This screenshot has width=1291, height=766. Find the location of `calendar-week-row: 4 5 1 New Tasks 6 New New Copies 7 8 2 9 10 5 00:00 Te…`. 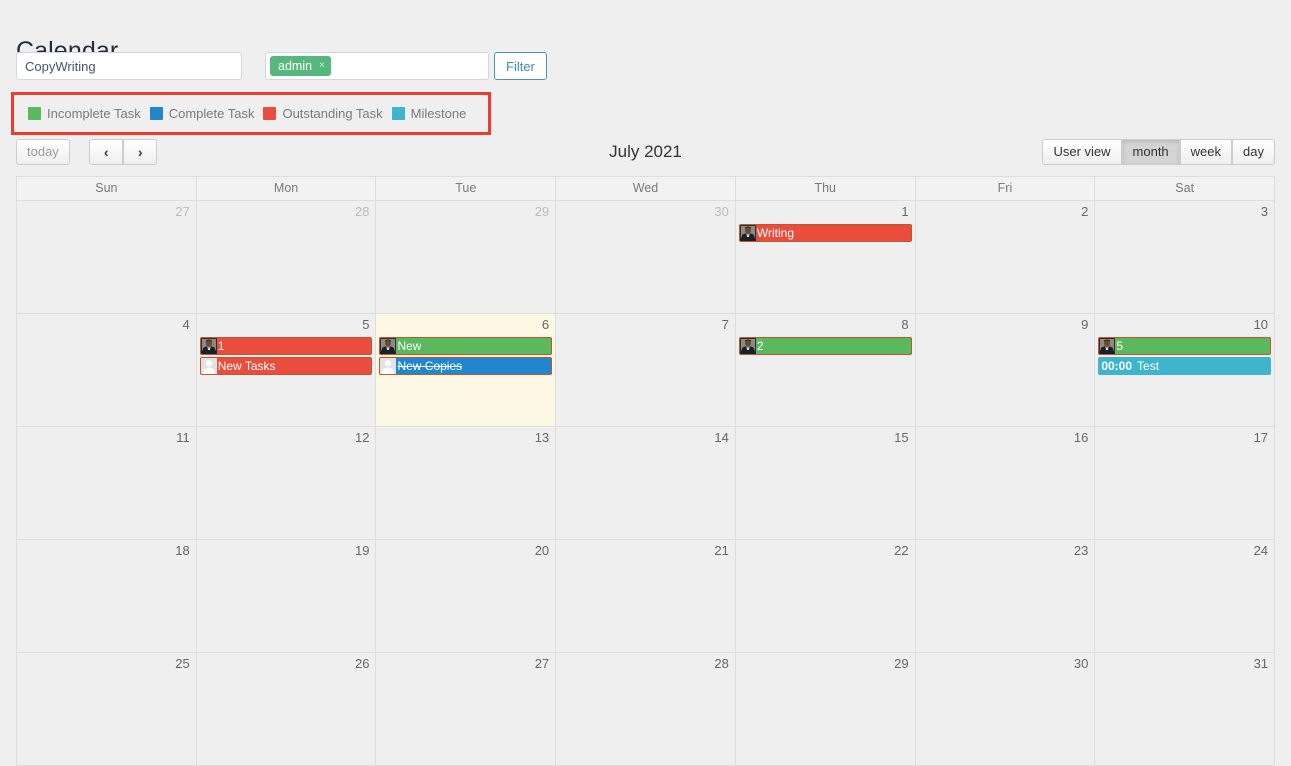

calendar-week-row: 4 5 1 New Tasks 6 New New Copies 7 8 2 9 10 5 00:00 Te… is located at coordinates (646, 370).